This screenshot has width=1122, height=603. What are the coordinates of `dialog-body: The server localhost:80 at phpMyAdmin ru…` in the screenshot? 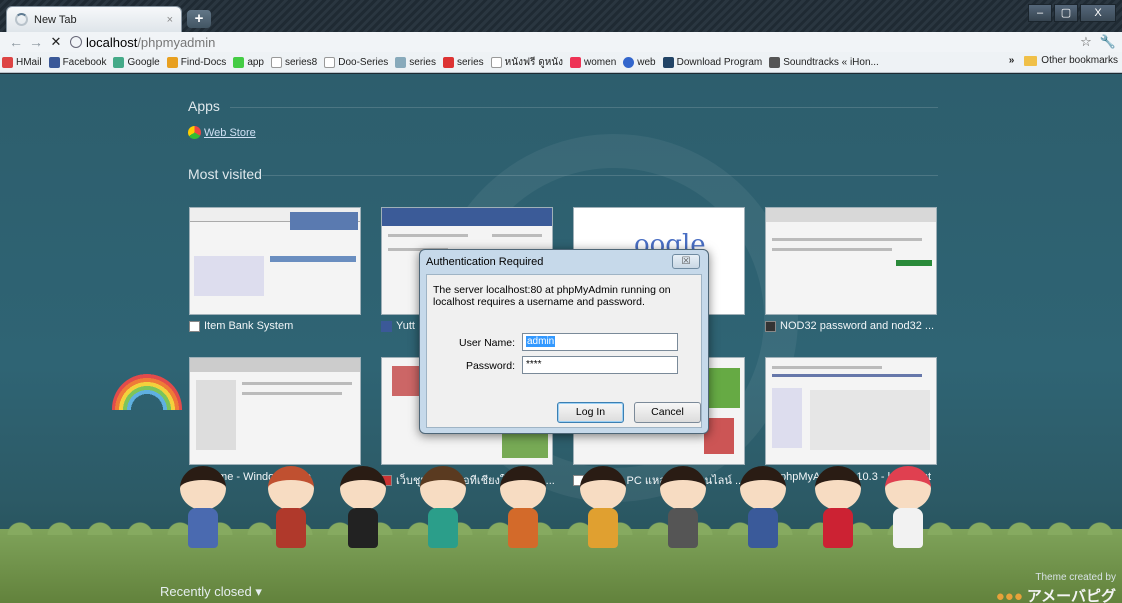 It's located at (564, 351).